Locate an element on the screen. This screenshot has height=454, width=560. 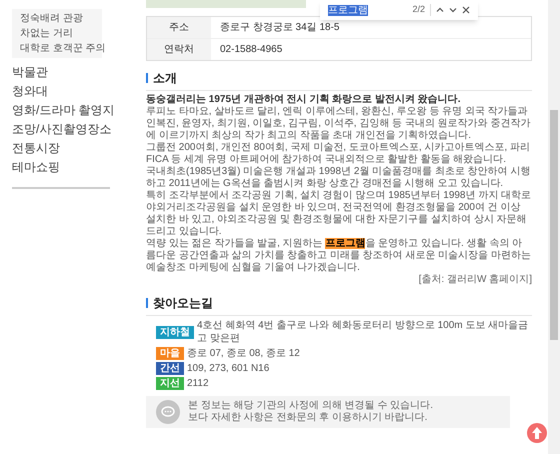
submenu-item: 정숙배려 관광 is located at coordinates (61, 18).